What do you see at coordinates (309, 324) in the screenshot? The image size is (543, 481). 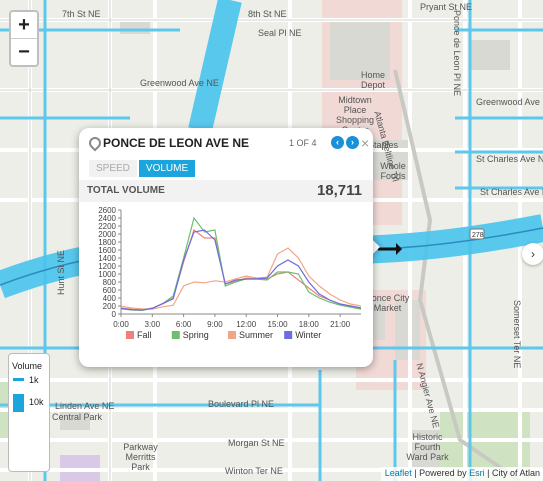 I see `x-tick-label: 18:00` at bounding box center [309, 324].